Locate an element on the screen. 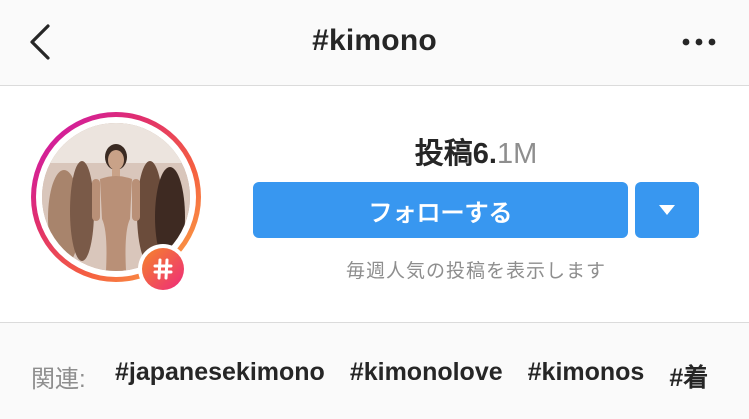  related-tags-list: #japanesekimono #kimonolove #kimonos #着 is located at coordinates (424, 376).